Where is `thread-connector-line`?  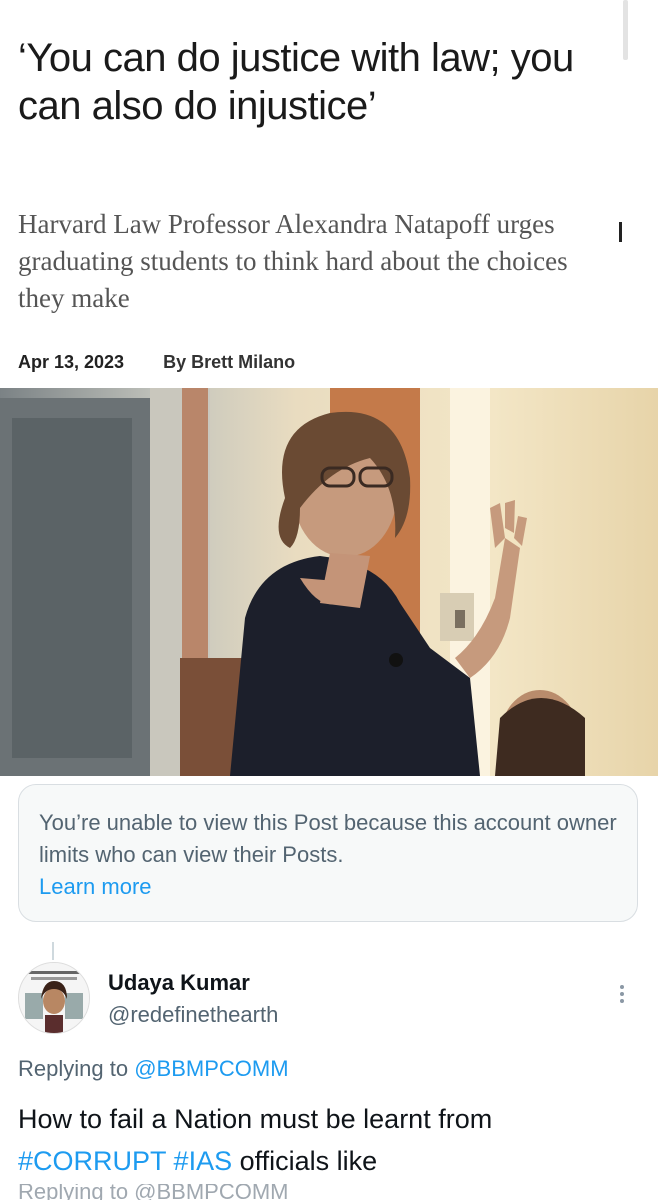 thread-connector-line is located at coordinates (53, 951).